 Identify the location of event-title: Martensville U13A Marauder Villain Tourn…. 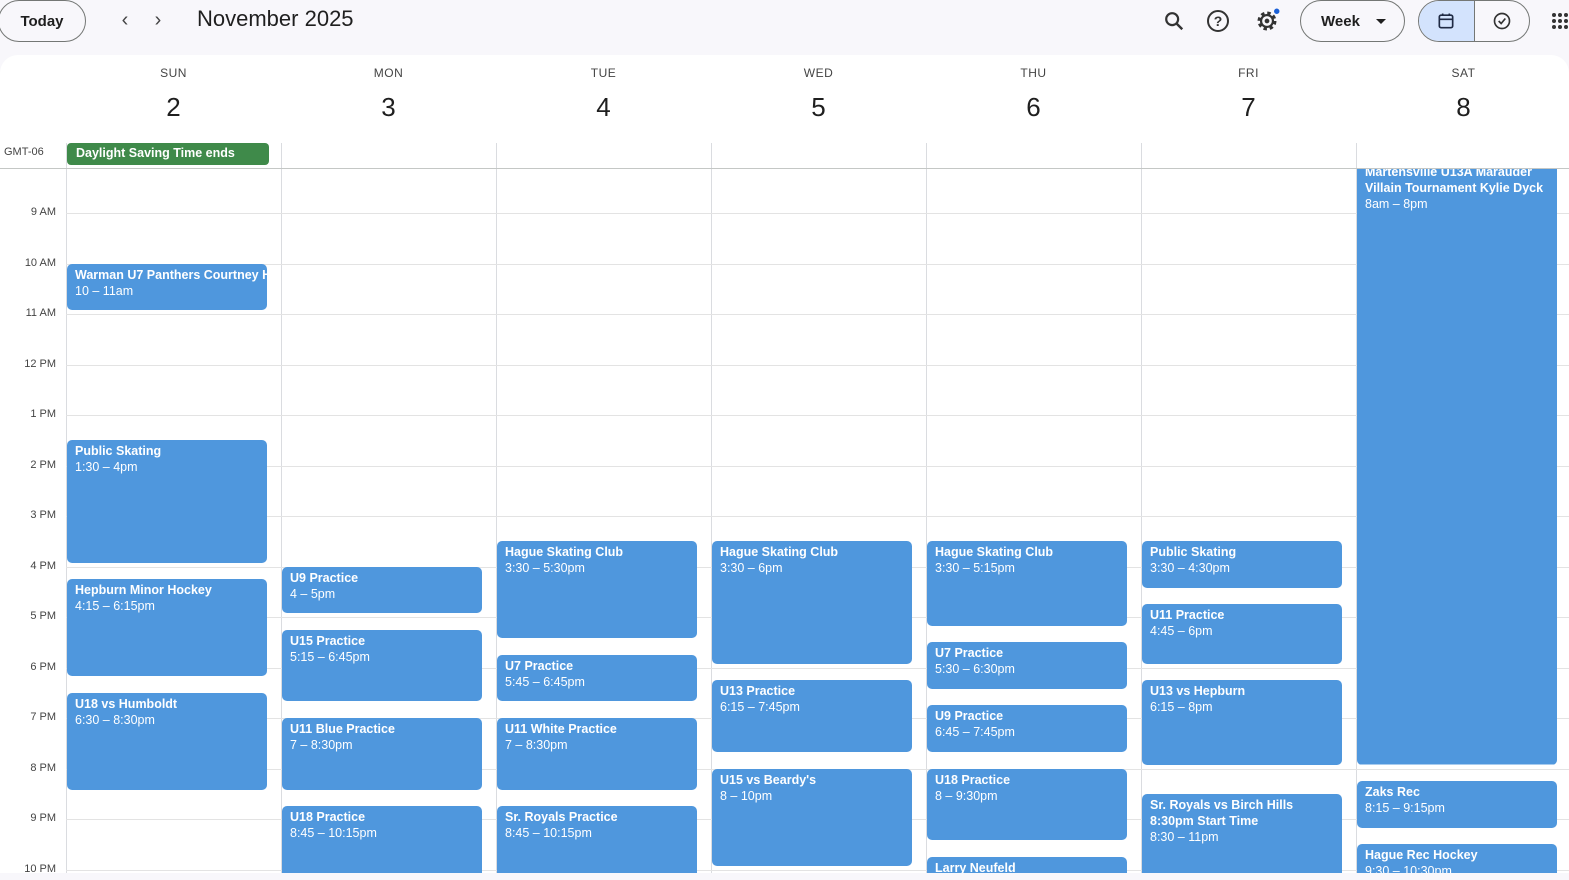
(1454, 181).